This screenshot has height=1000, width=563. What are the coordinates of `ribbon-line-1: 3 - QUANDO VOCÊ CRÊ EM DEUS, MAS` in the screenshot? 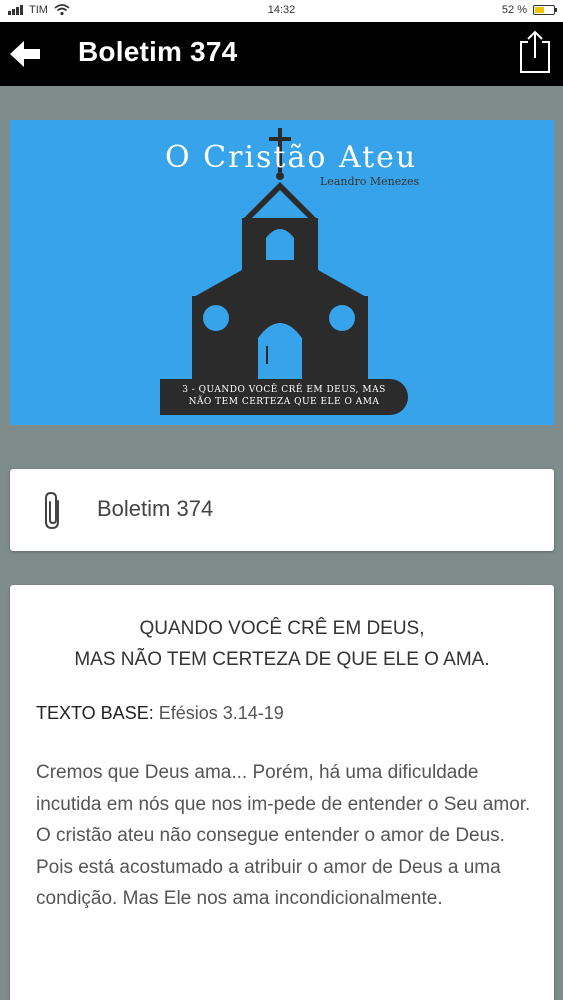 It's located at (284, 390).